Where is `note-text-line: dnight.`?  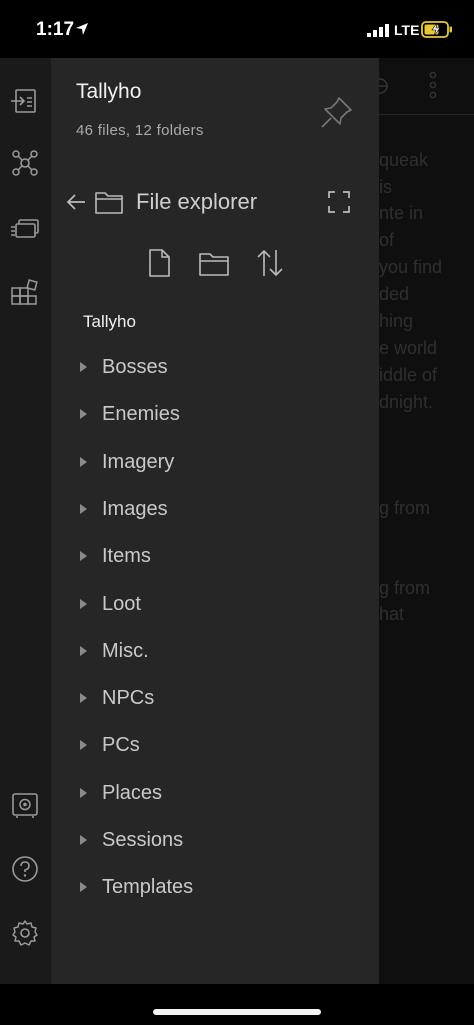 note-text-line: dnight. is located at coordinates (406, 402).